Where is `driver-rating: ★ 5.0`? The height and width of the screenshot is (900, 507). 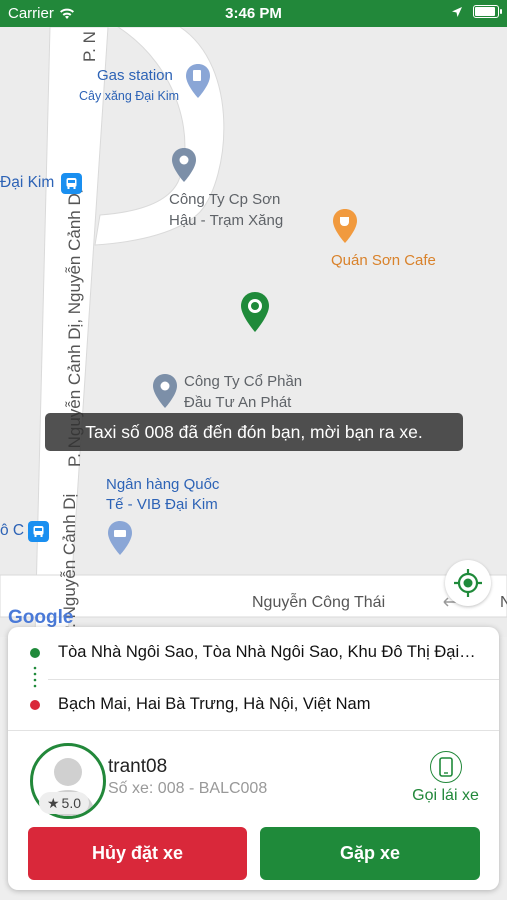
driver-rating: ★ 5.0 is located at coordinates (64, 803).